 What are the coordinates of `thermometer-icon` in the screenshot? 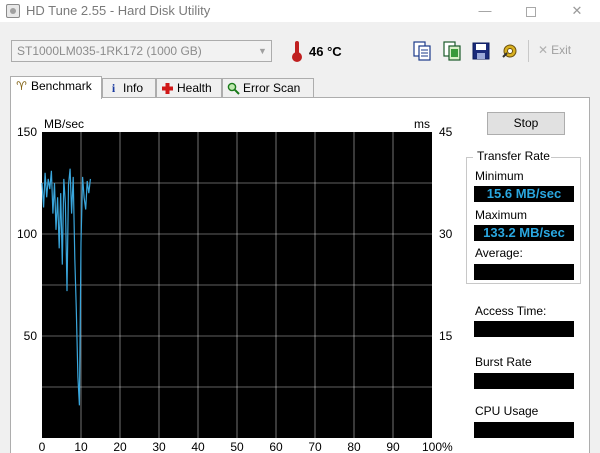 It's located at (297, 51).